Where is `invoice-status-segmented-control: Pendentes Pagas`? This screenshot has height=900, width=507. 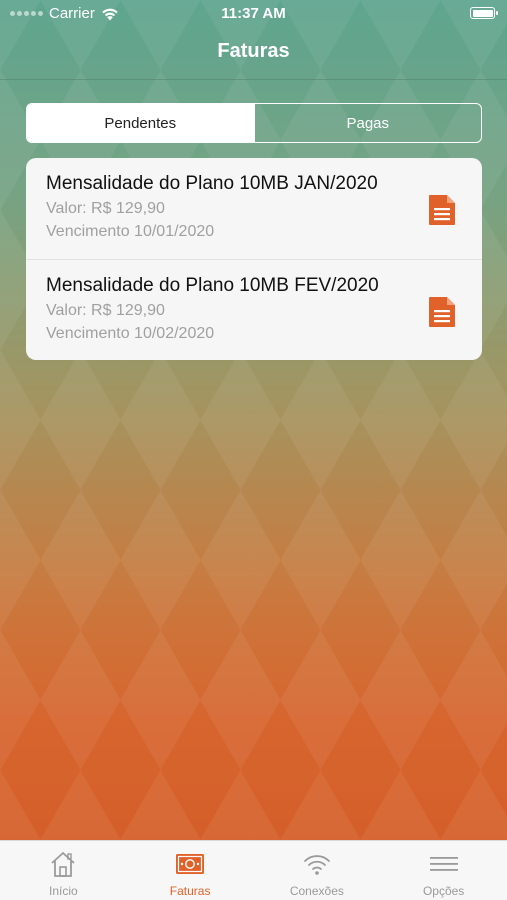
invoice-status-segmented-control: Pendentes Pagas is located at coordinates (254, 123).